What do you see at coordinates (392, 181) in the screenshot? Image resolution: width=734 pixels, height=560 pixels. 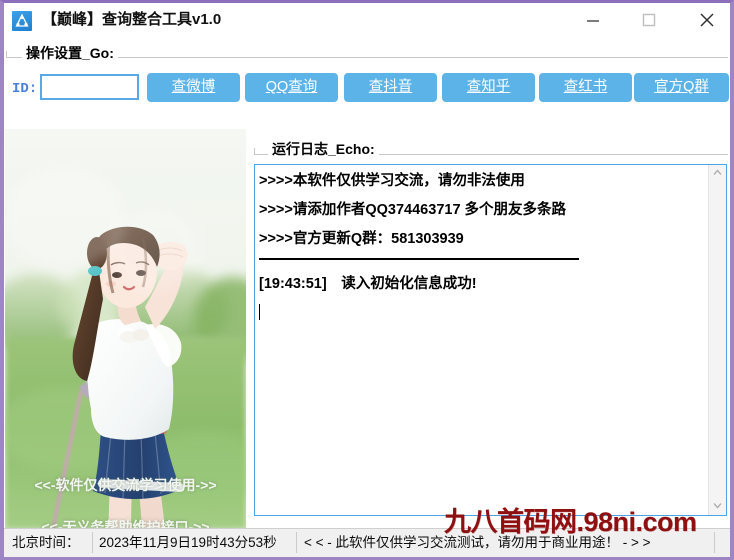 I see `log-line: >>>>本软件仅供学习交流，请勿非法使用` at bounding box center [392, 181].